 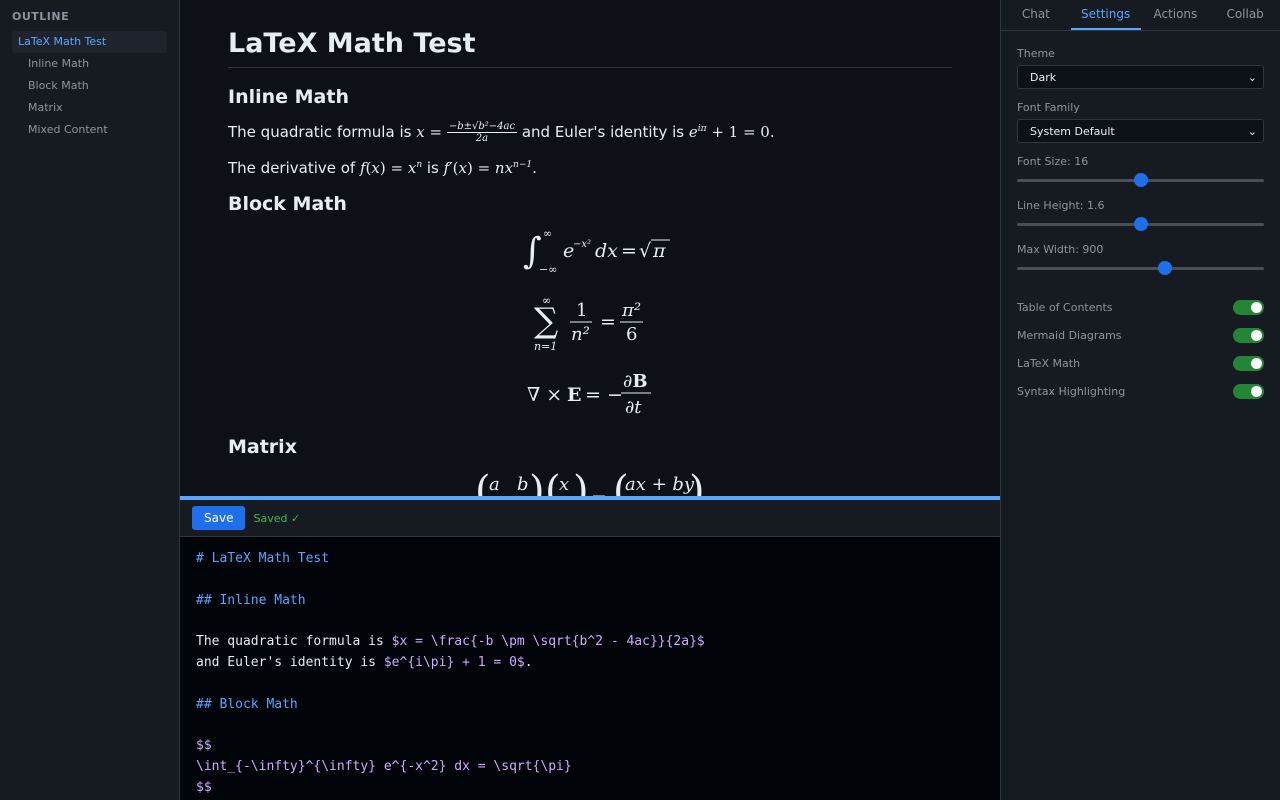 What do you see at coordinates (1248, 363) in the screenshot?
I see `latex-toggle` at bounding box center [1248, 363].